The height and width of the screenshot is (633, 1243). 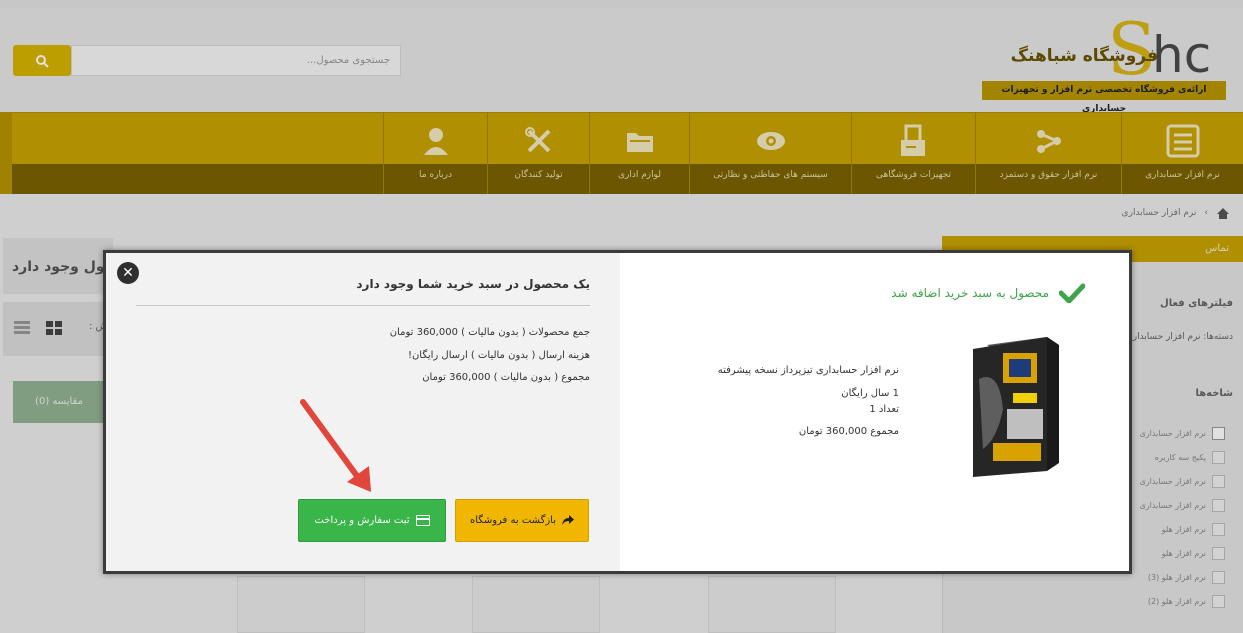 I want to click on added-message: محصول به سبد خرید اضافه شد, so click(x=970, y=293).